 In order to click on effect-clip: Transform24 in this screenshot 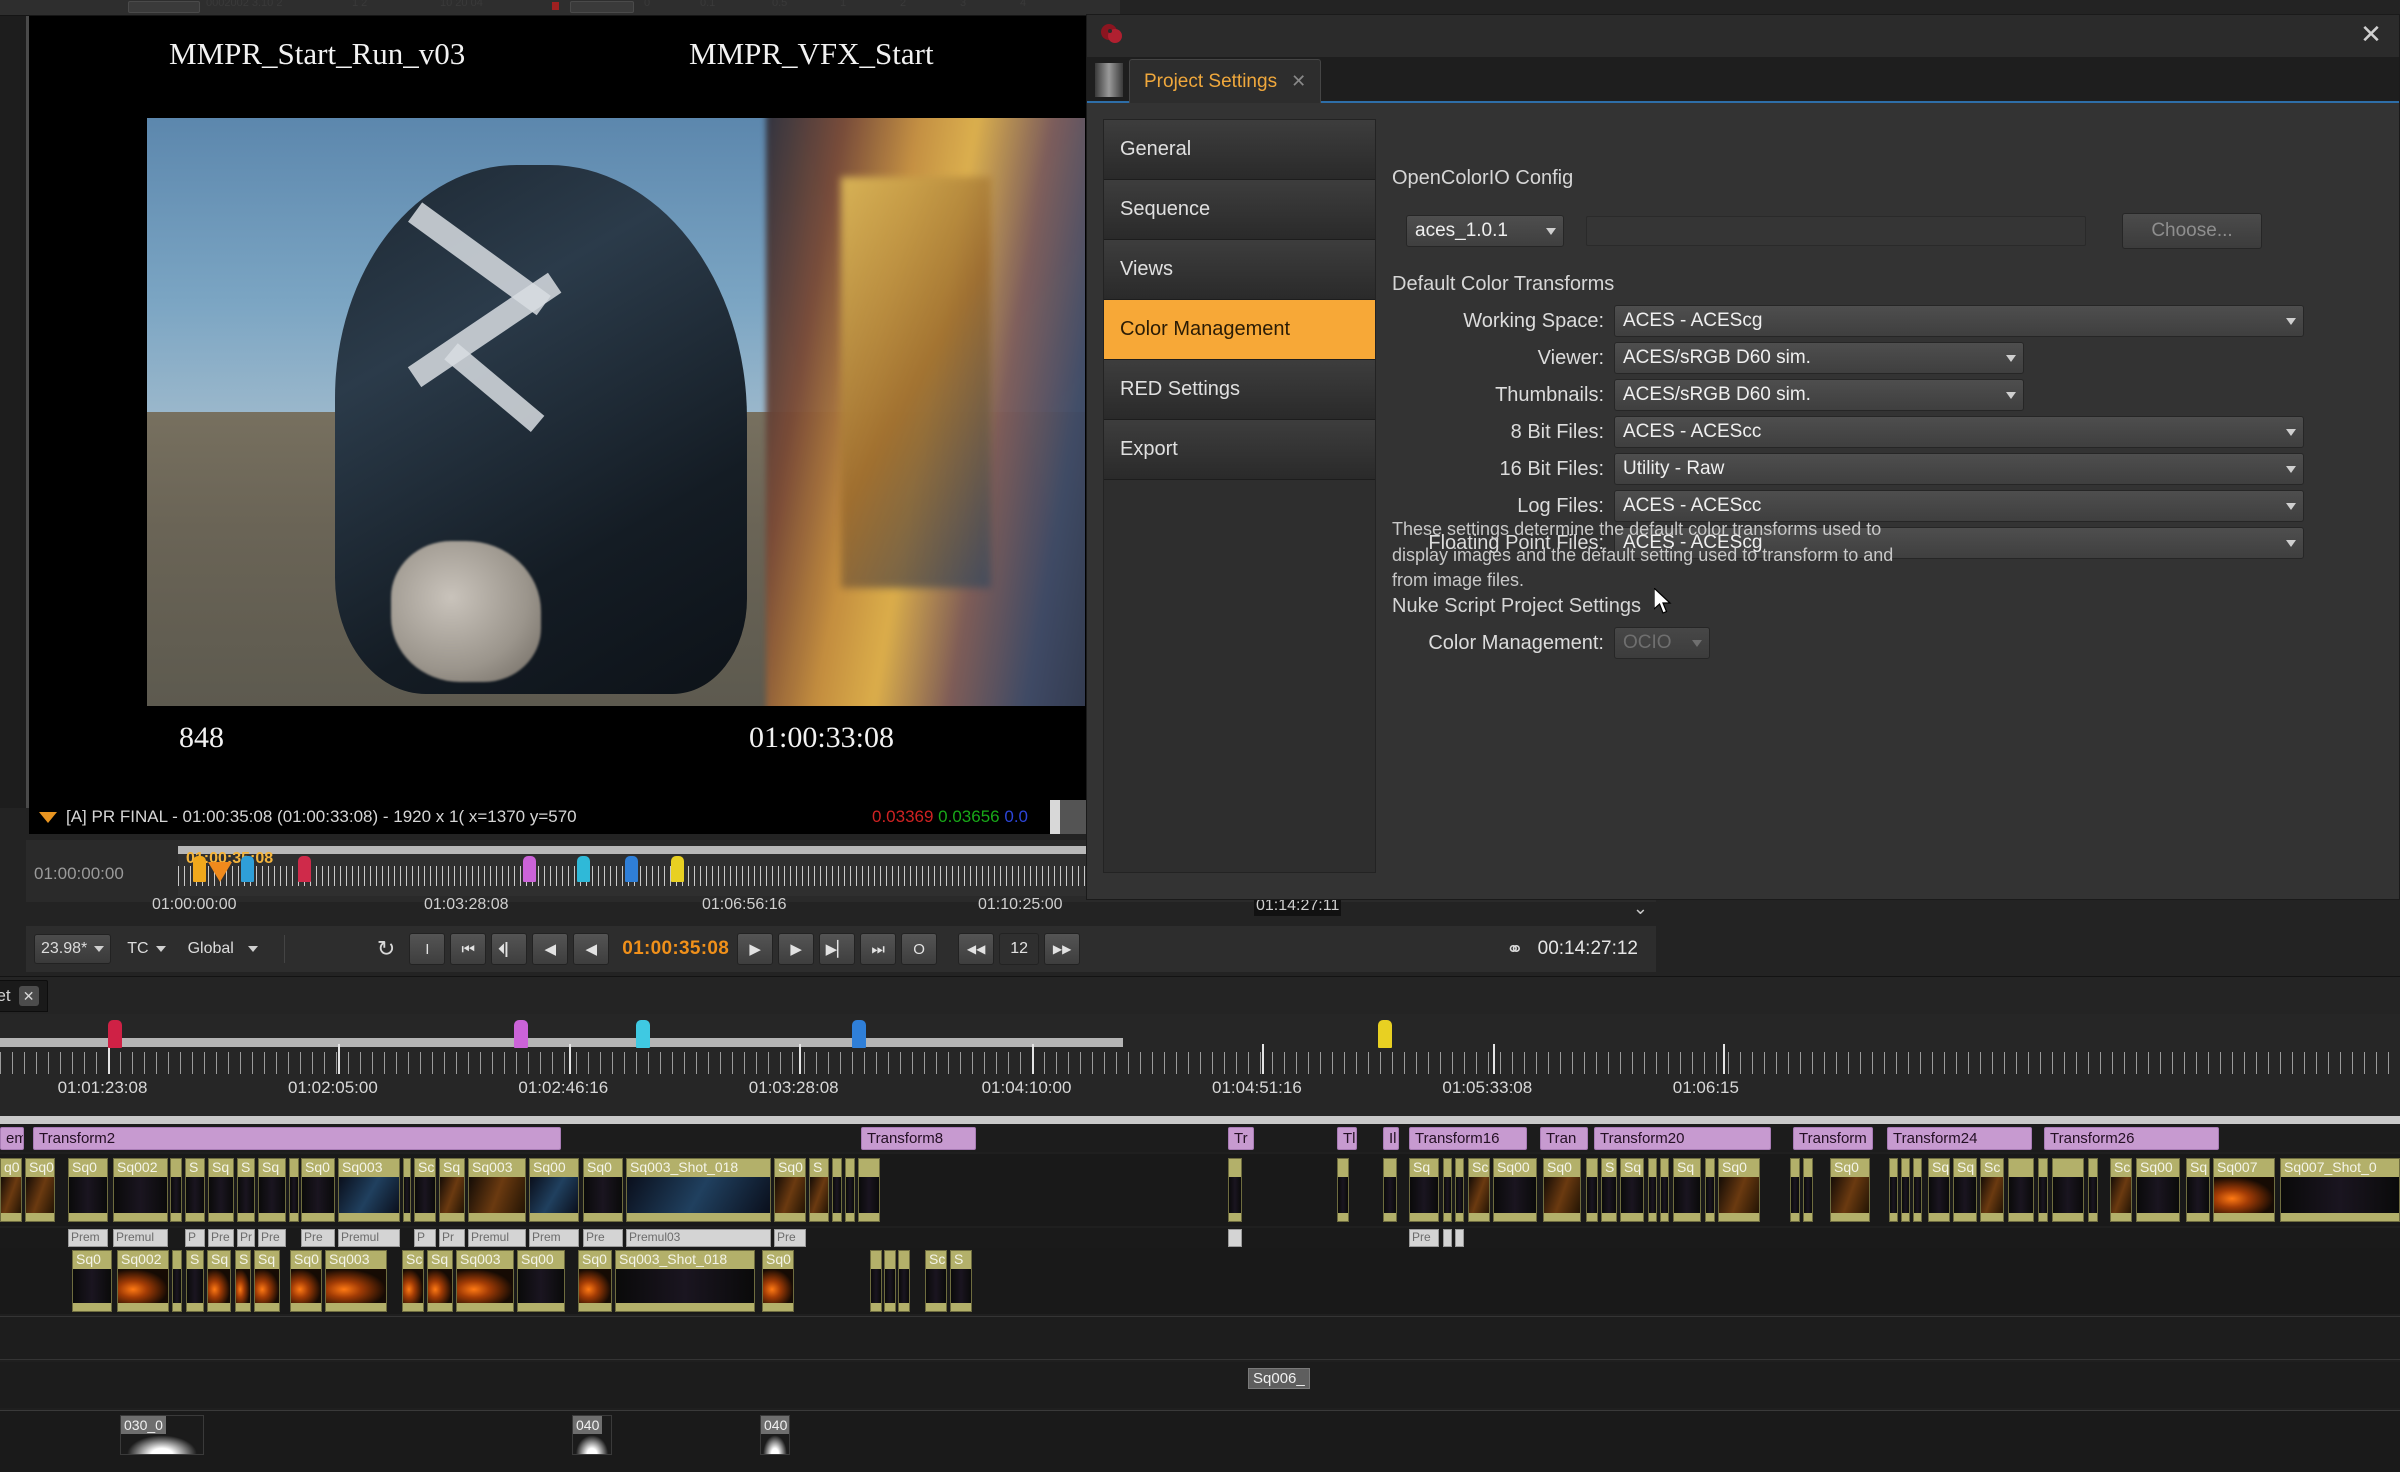, I will do `click(1959, 1138)`.